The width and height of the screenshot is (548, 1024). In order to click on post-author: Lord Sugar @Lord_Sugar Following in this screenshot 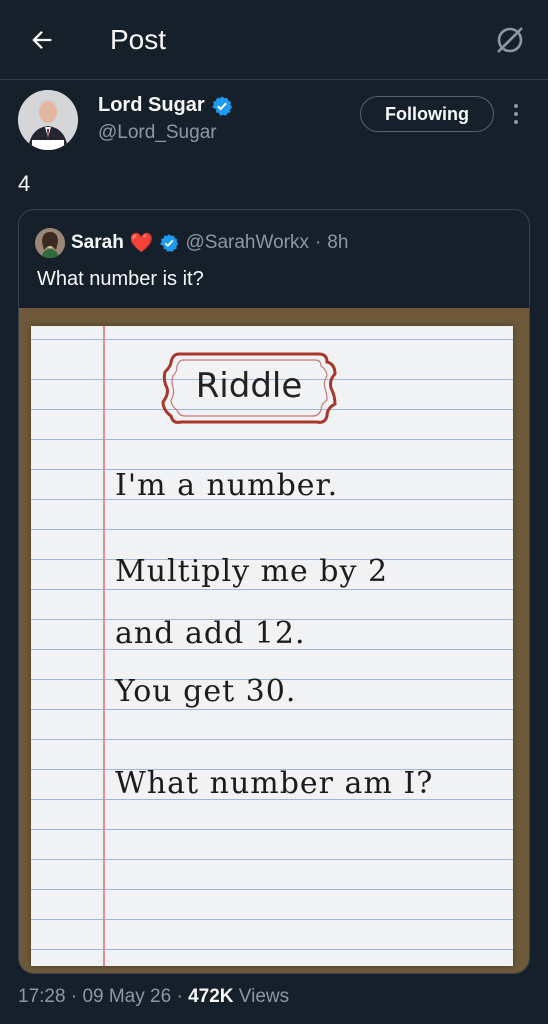, I will do `click(274, 122)`.